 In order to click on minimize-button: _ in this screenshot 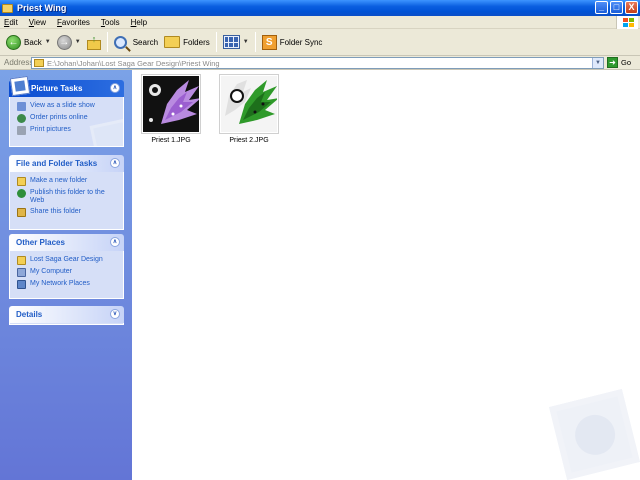, I will do `click(601, 7)`.